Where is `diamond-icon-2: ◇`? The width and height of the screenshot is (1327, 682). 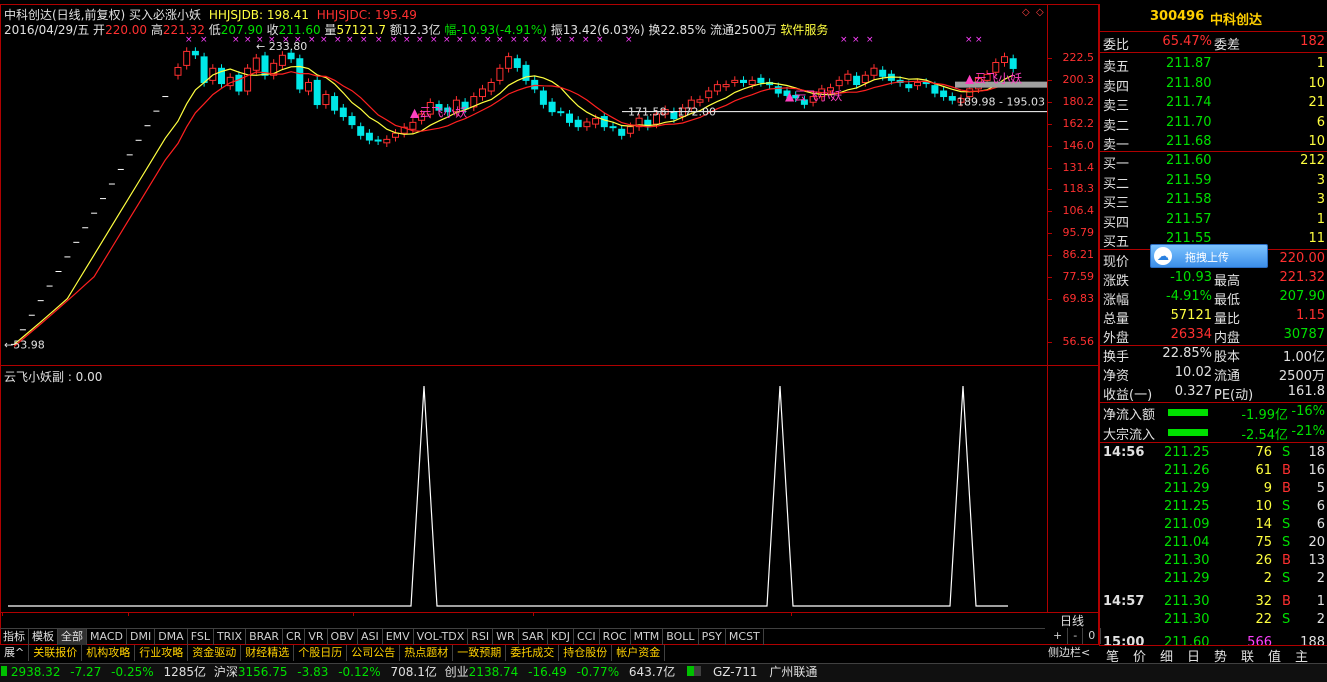 diamond-icon-2: ◇ is located at coordinates (1040, 12).